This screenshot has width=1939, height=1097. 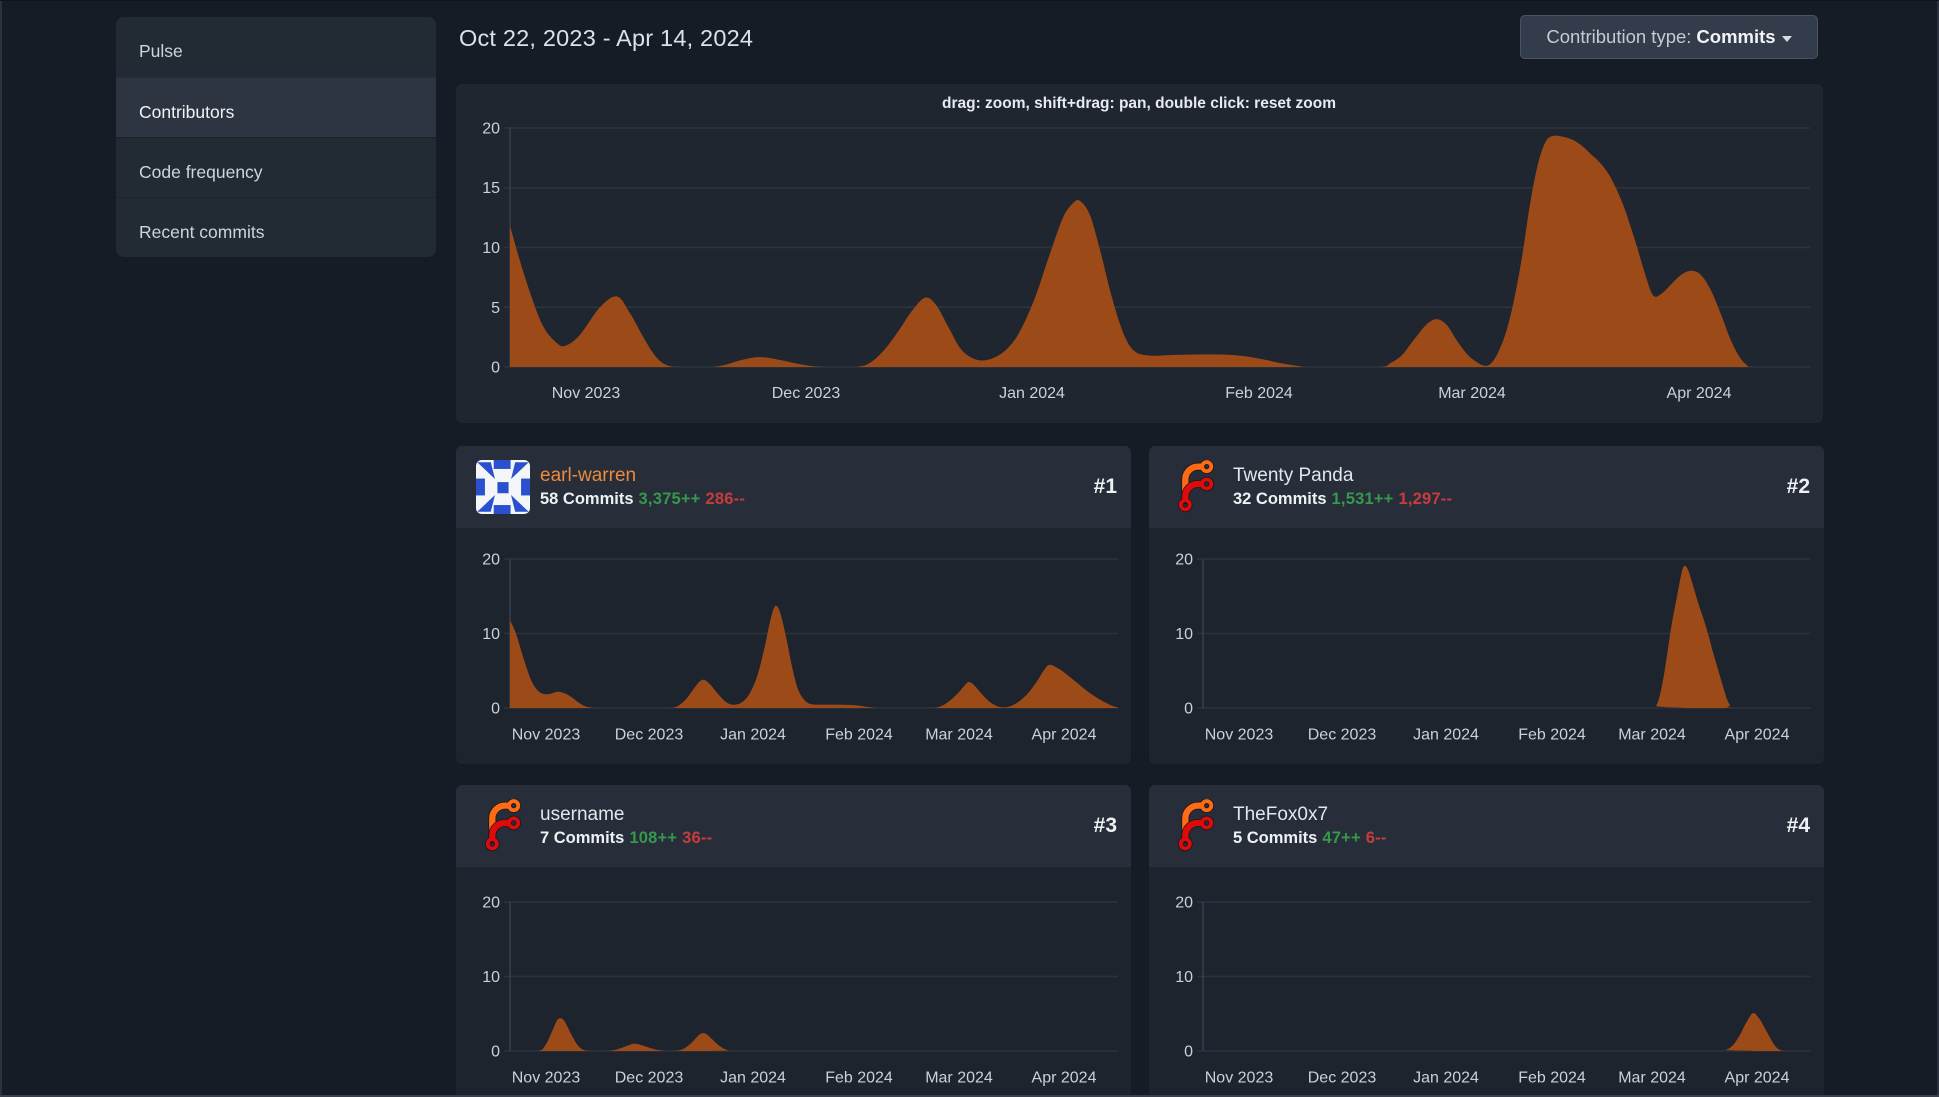 What do you see at coordinates (495, 308) in the screenshot?
I see `svg-text: 5` at bounding box center [495, 308].